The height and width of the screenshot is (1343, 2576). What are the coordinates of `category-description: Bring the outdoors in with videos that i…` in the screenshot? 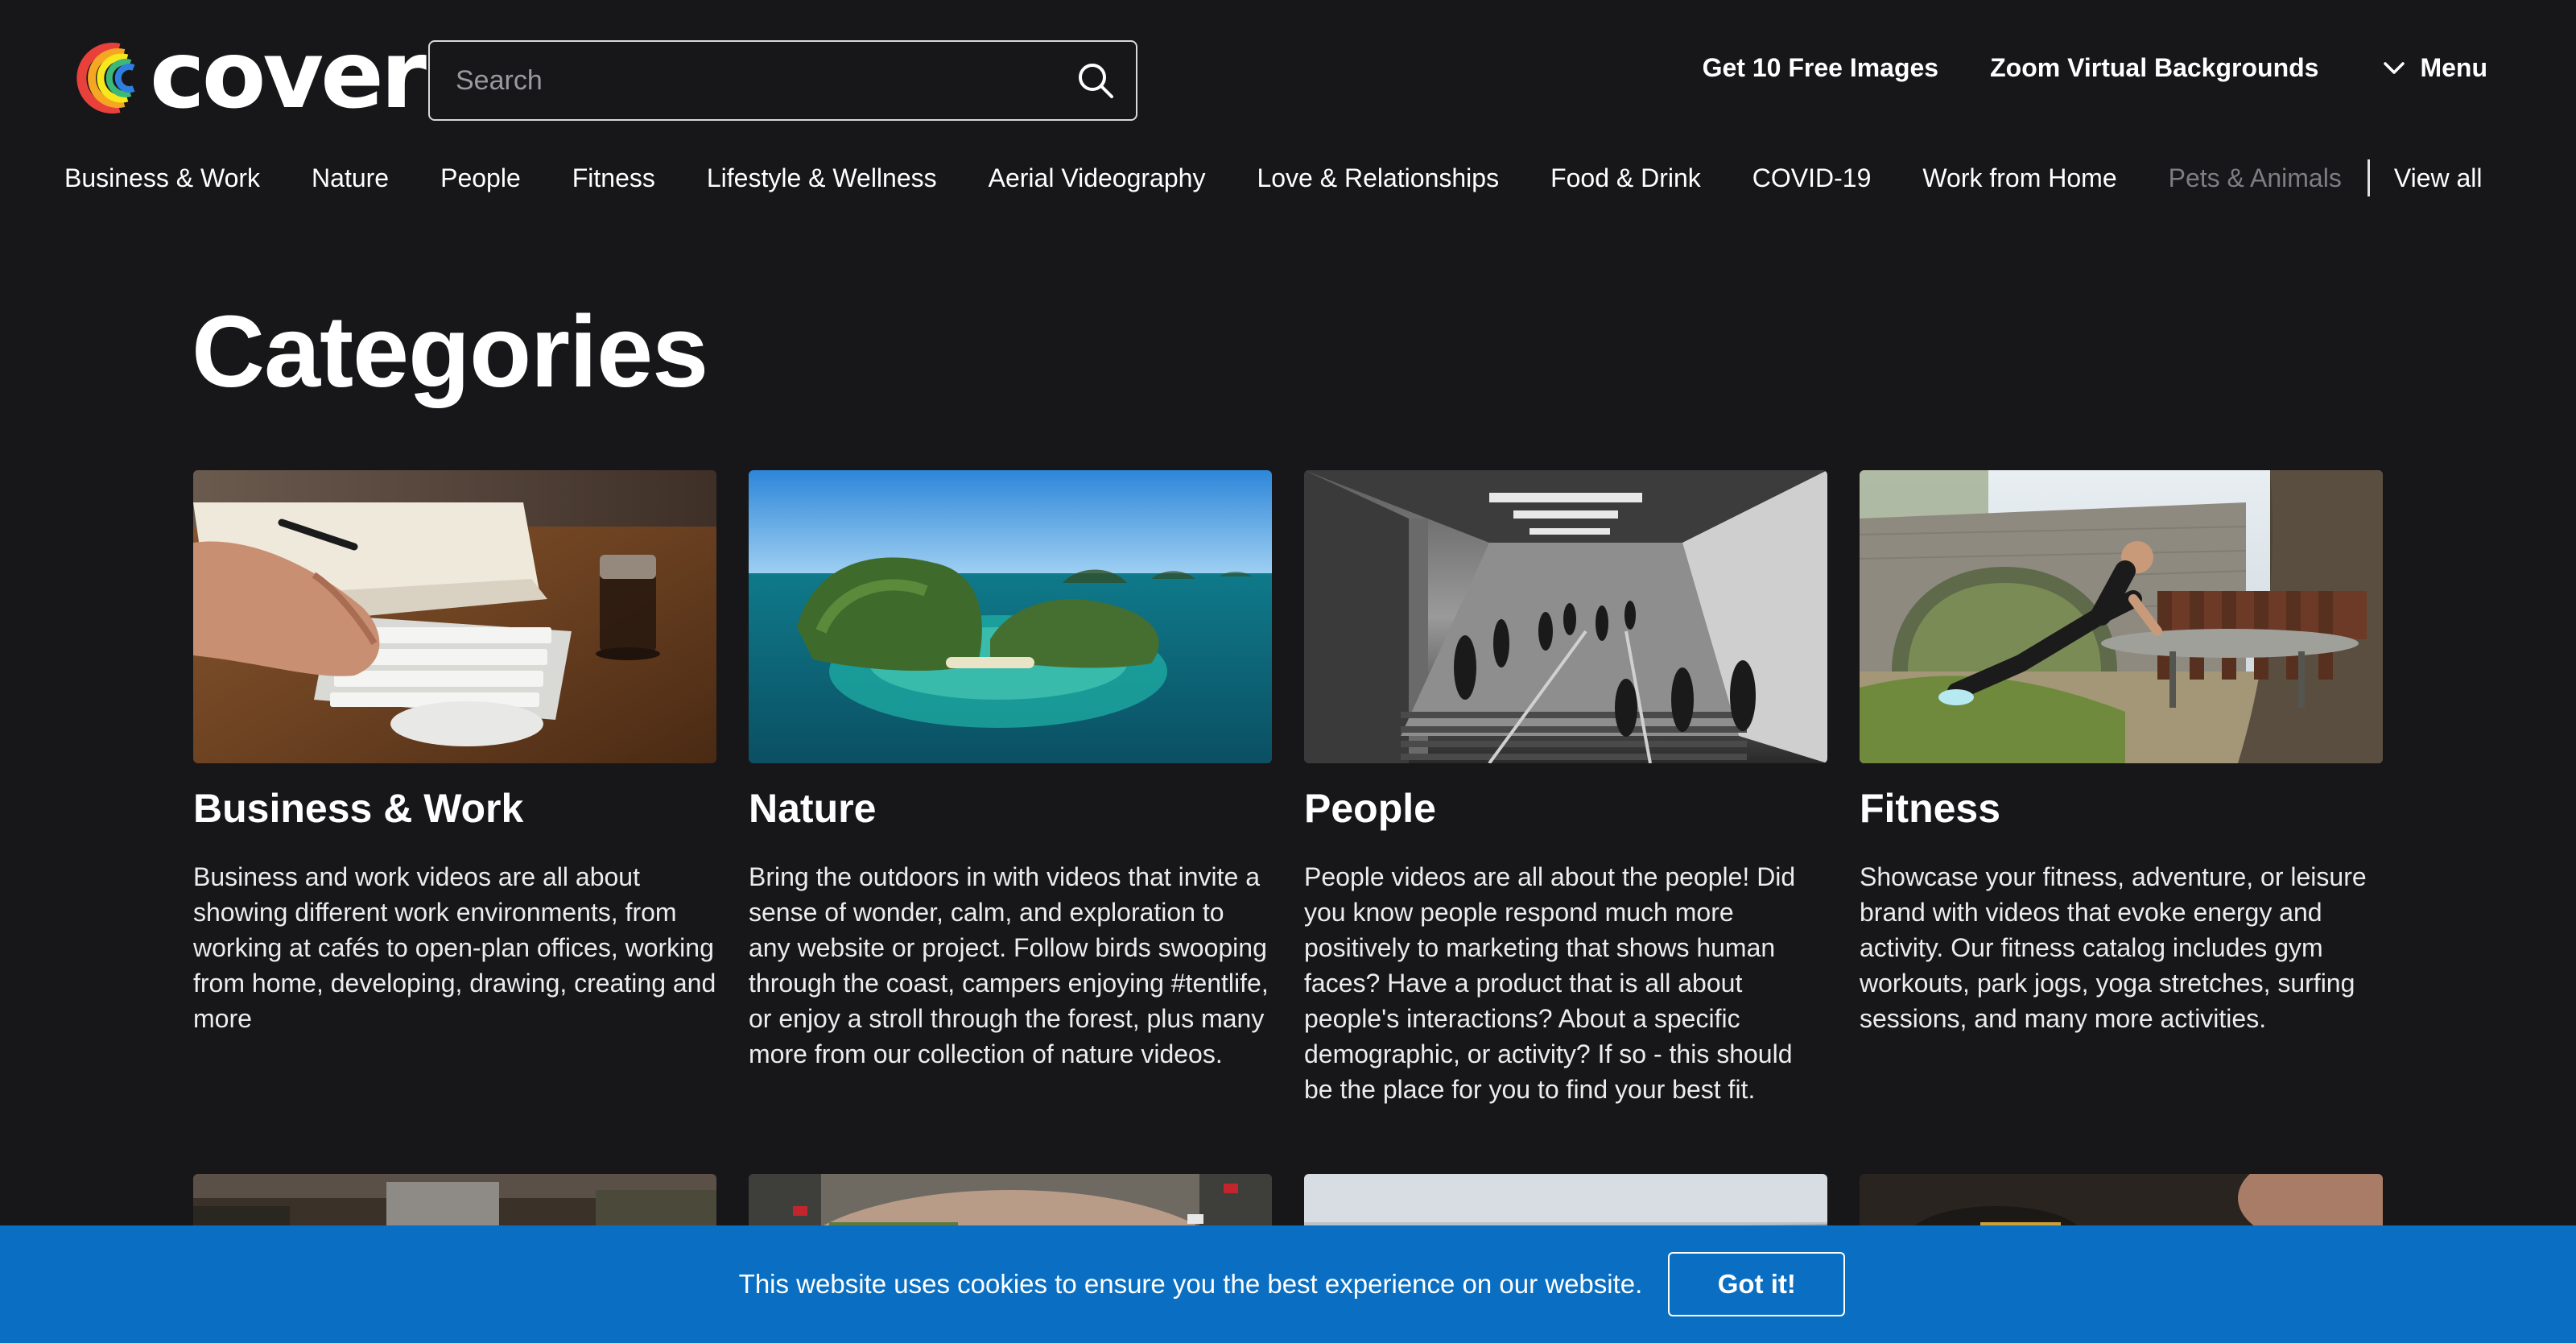 It's located at (1009, 965).